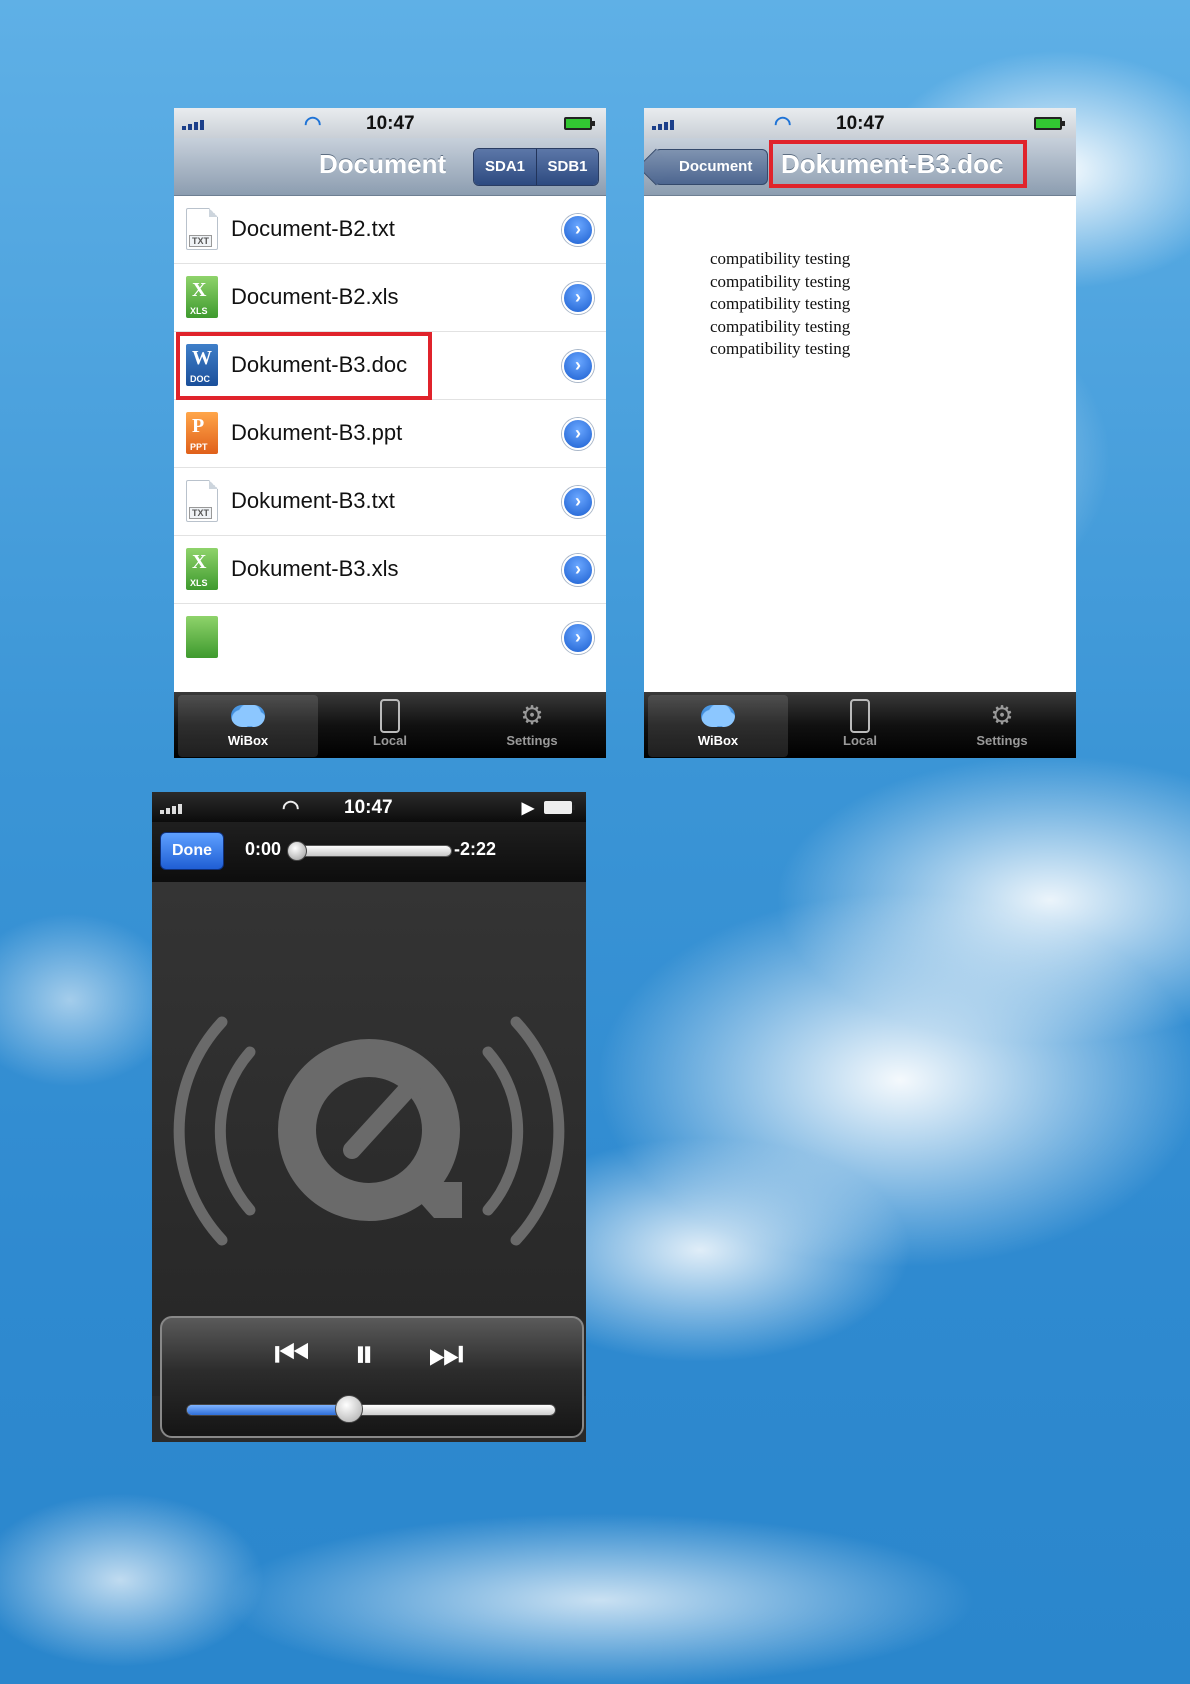  What do you see at coordinates (317, 432) in the screenshot?
I see `file-name: Dokument-B3.ppt` at bounding box center [317, 432].